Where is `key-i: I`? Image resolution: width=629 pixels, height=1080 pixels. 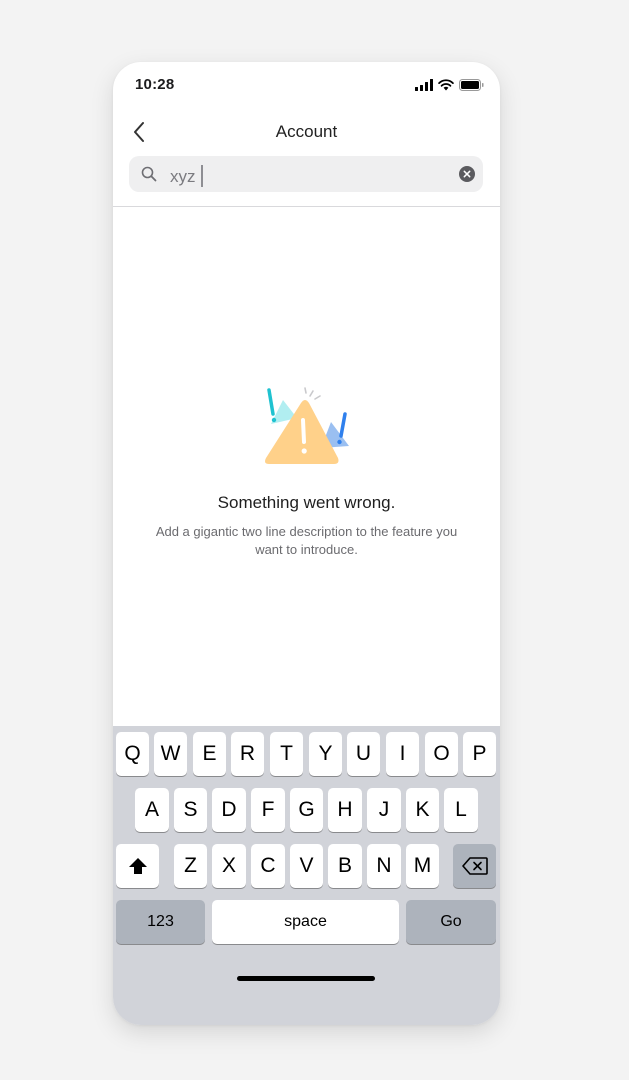
key-i: I is located at coordinates (402, 754).